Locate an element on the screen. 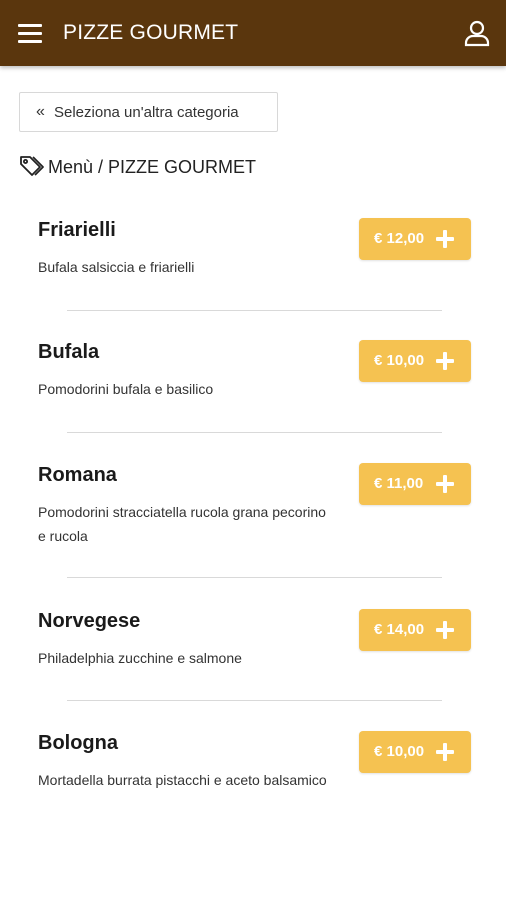 The width and height of the screenshot is (506, 900). add-to-cart-button: € 14,00 is located at coordinates (415, 630).